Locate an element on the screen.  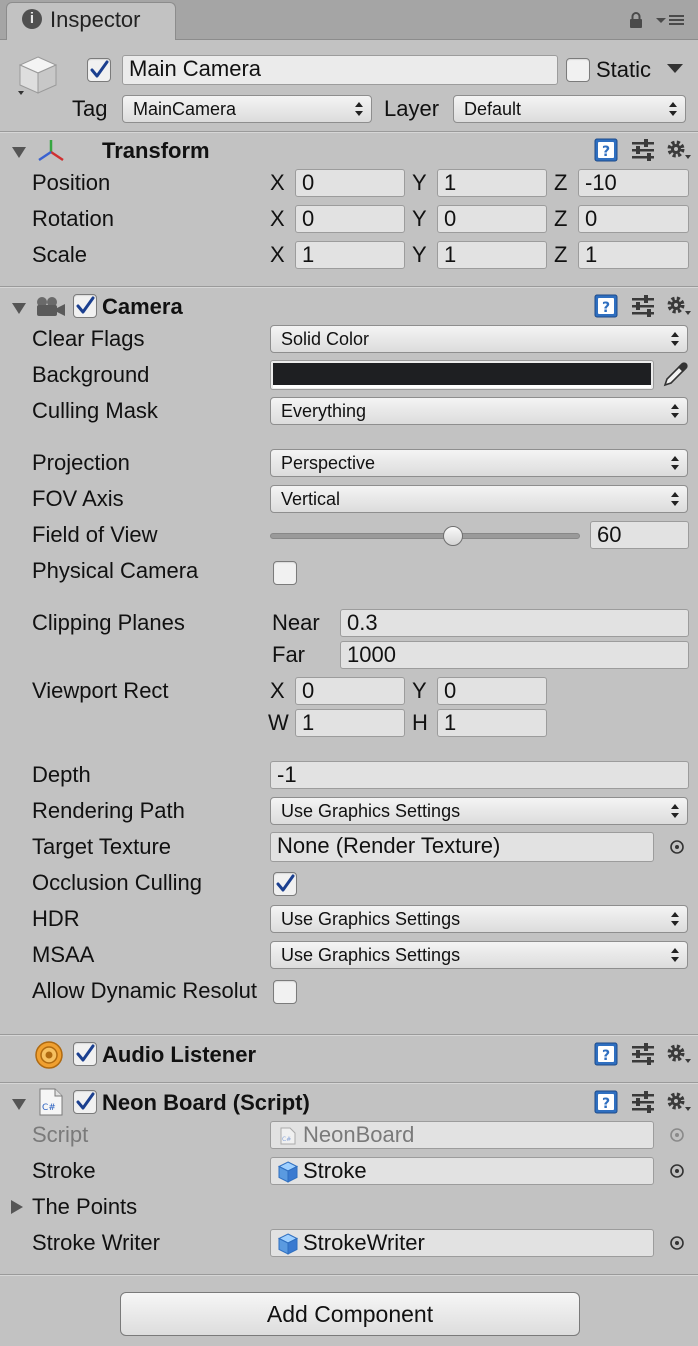
far-field: 1000 is located at coordinates (514, 655).